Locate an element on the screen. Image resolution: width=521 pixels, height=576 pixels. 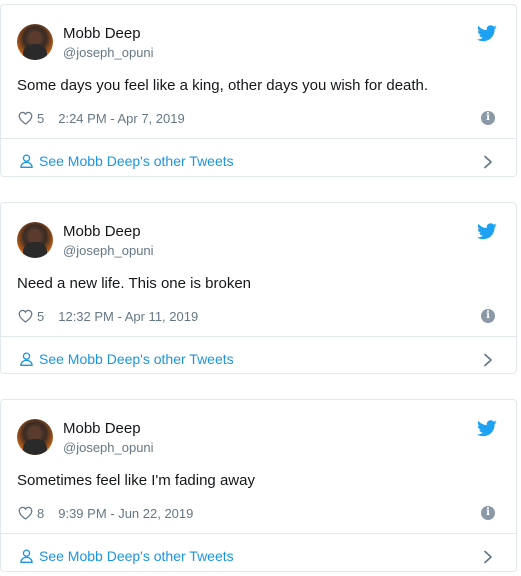
tweet-meta: 8 9:39 PM - Jun 22, 2019 is located at coordinates (105, 513).